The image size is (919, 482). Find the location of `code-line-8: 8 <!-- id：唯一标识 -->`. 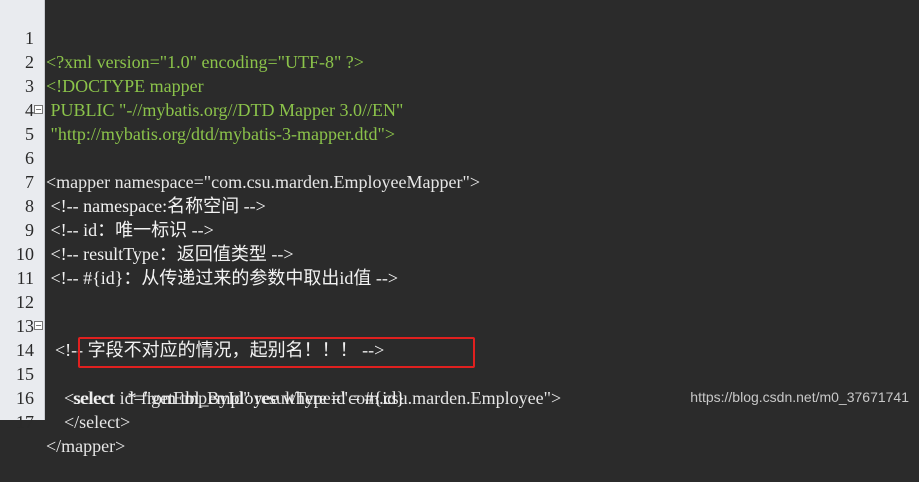

code-line-8: 8 <!-- id：唯一标识 --> is located at coordinates (459, 205).